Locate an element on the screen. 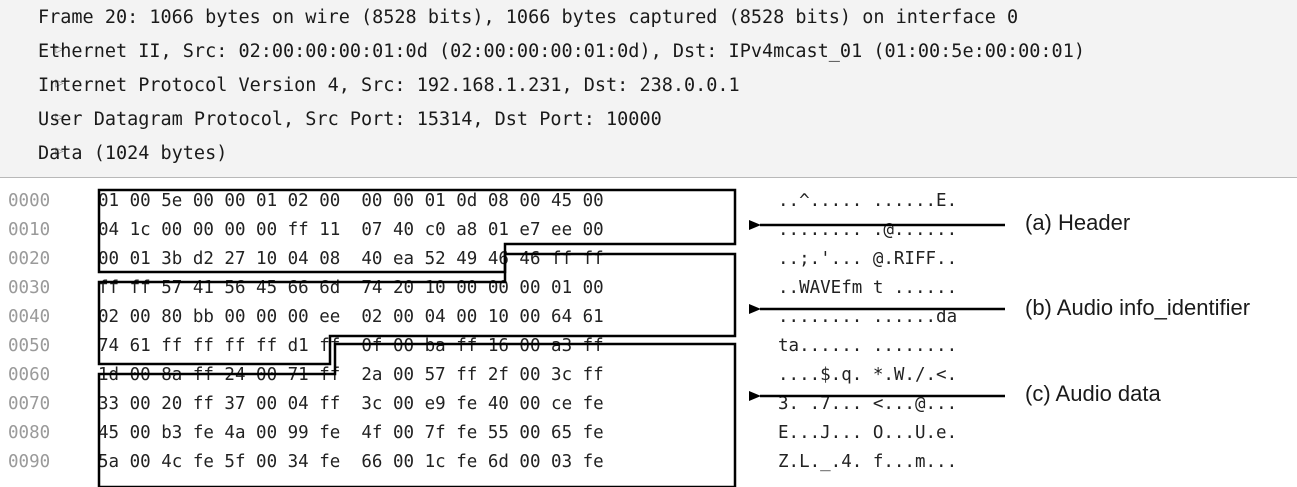 This screenshot has width=1297, height=487. header-callout: (a) Header is located at coordinates (1078, 222).